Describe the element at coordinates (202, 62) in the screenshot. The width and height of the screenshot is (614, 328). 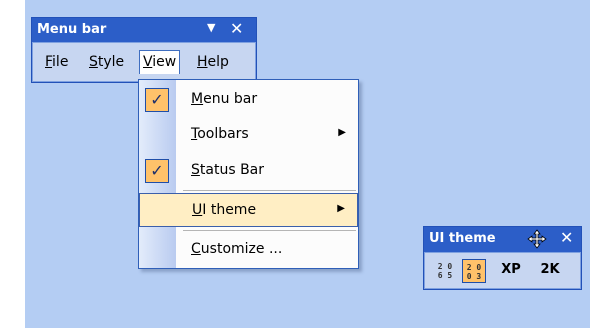
I see `menu-help-accel: H` at that location.